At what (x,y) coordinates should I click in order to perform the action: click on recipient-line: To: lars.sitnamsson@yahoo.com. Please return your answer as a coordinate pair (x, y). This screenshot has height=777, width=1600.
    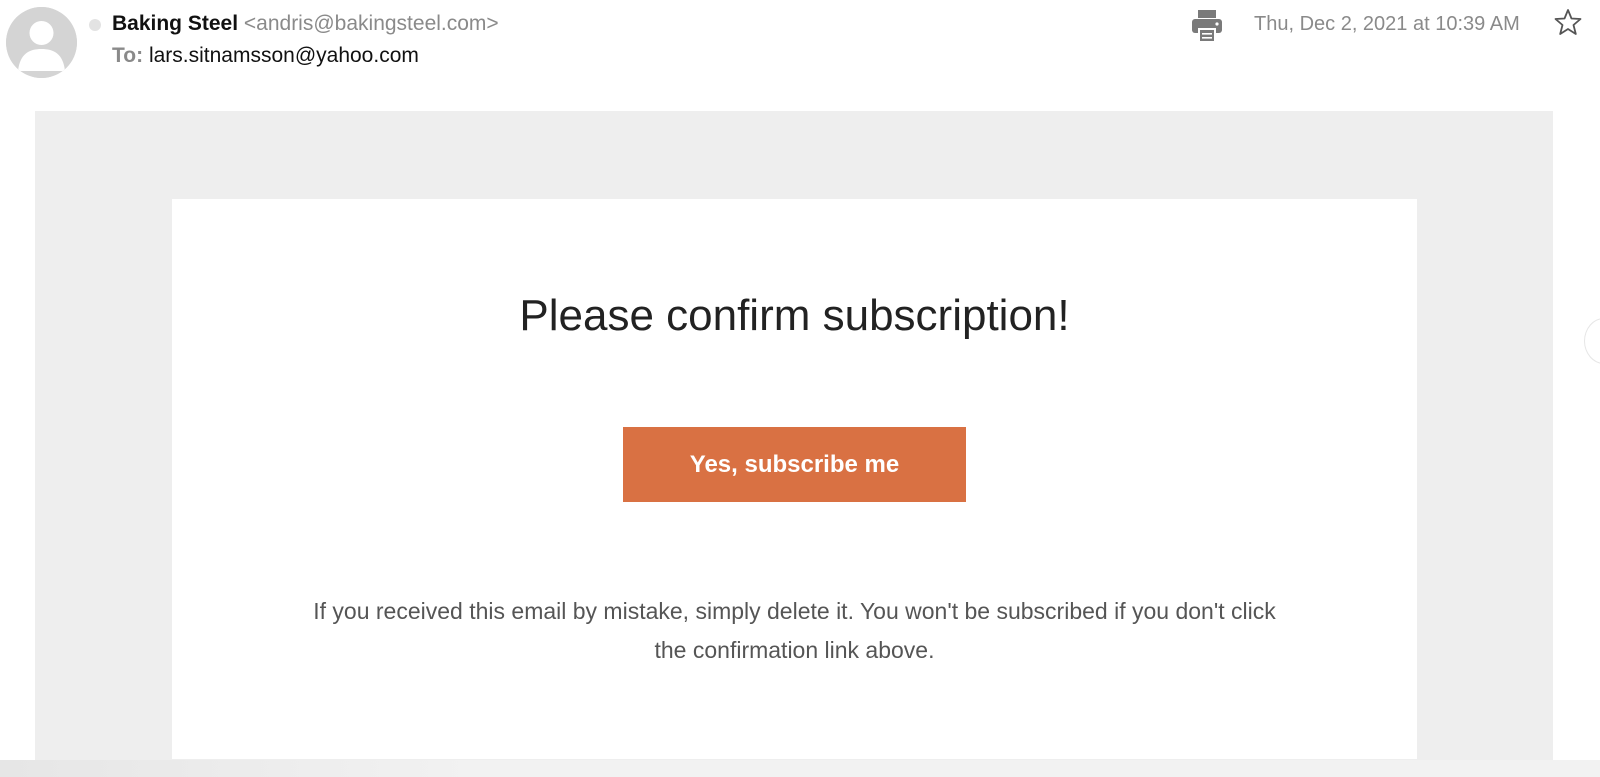
    Looking at the image, I should click on (265, 56).